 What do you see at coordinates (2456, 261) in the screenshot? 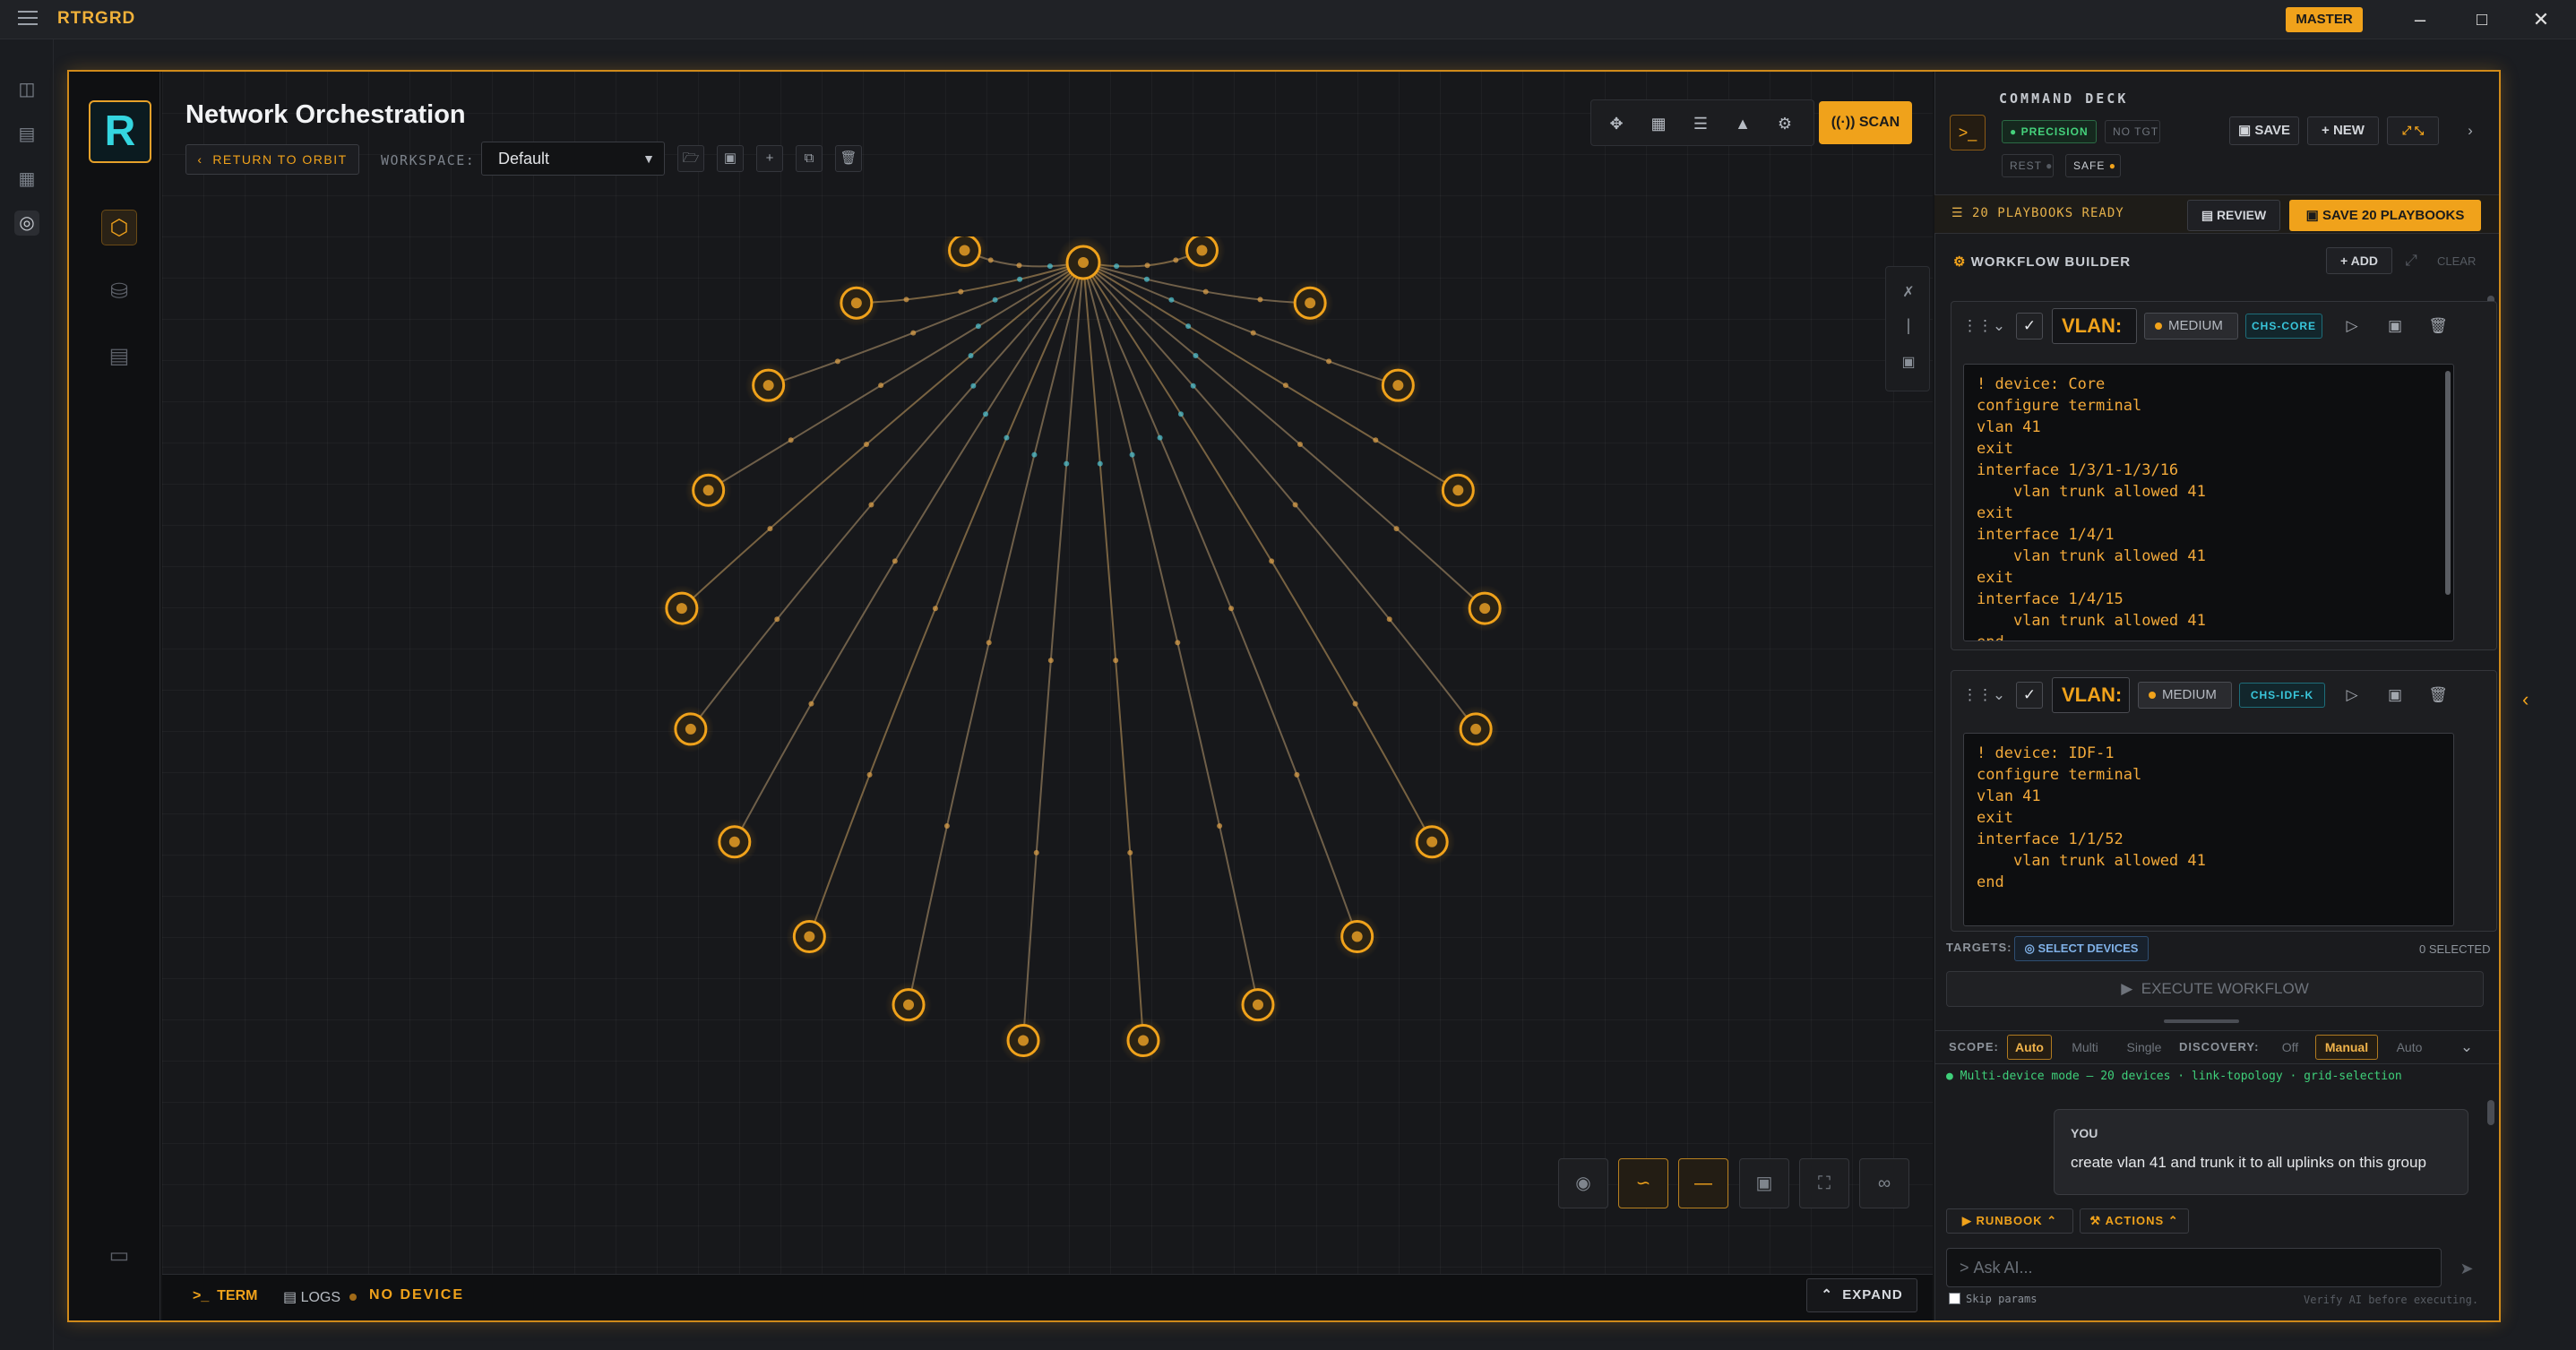
I see `clear-button: CLEAR` at bounding box center [2456, 261].